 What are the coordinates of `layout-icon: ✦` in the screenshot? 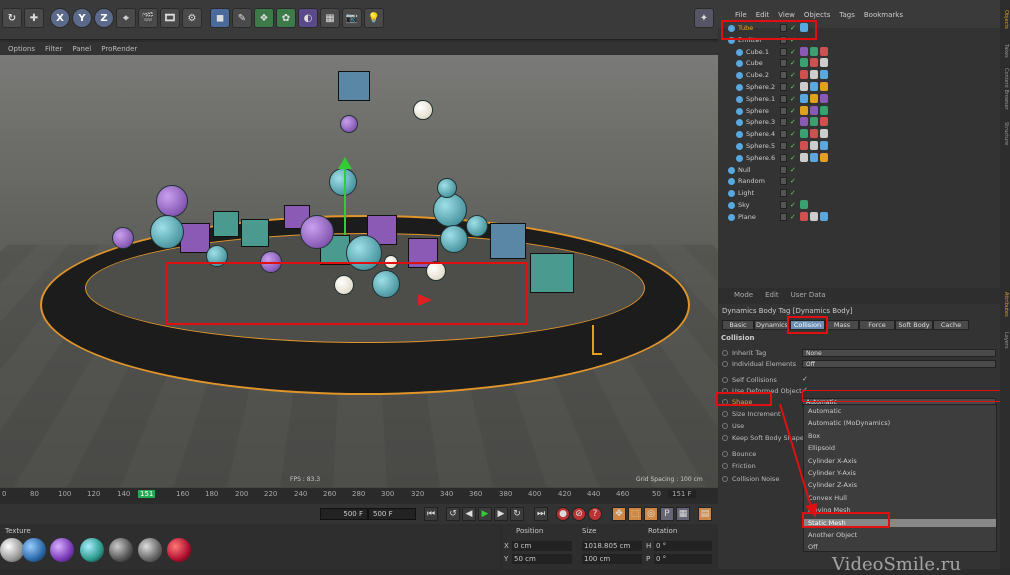 It's located at (704, 18).